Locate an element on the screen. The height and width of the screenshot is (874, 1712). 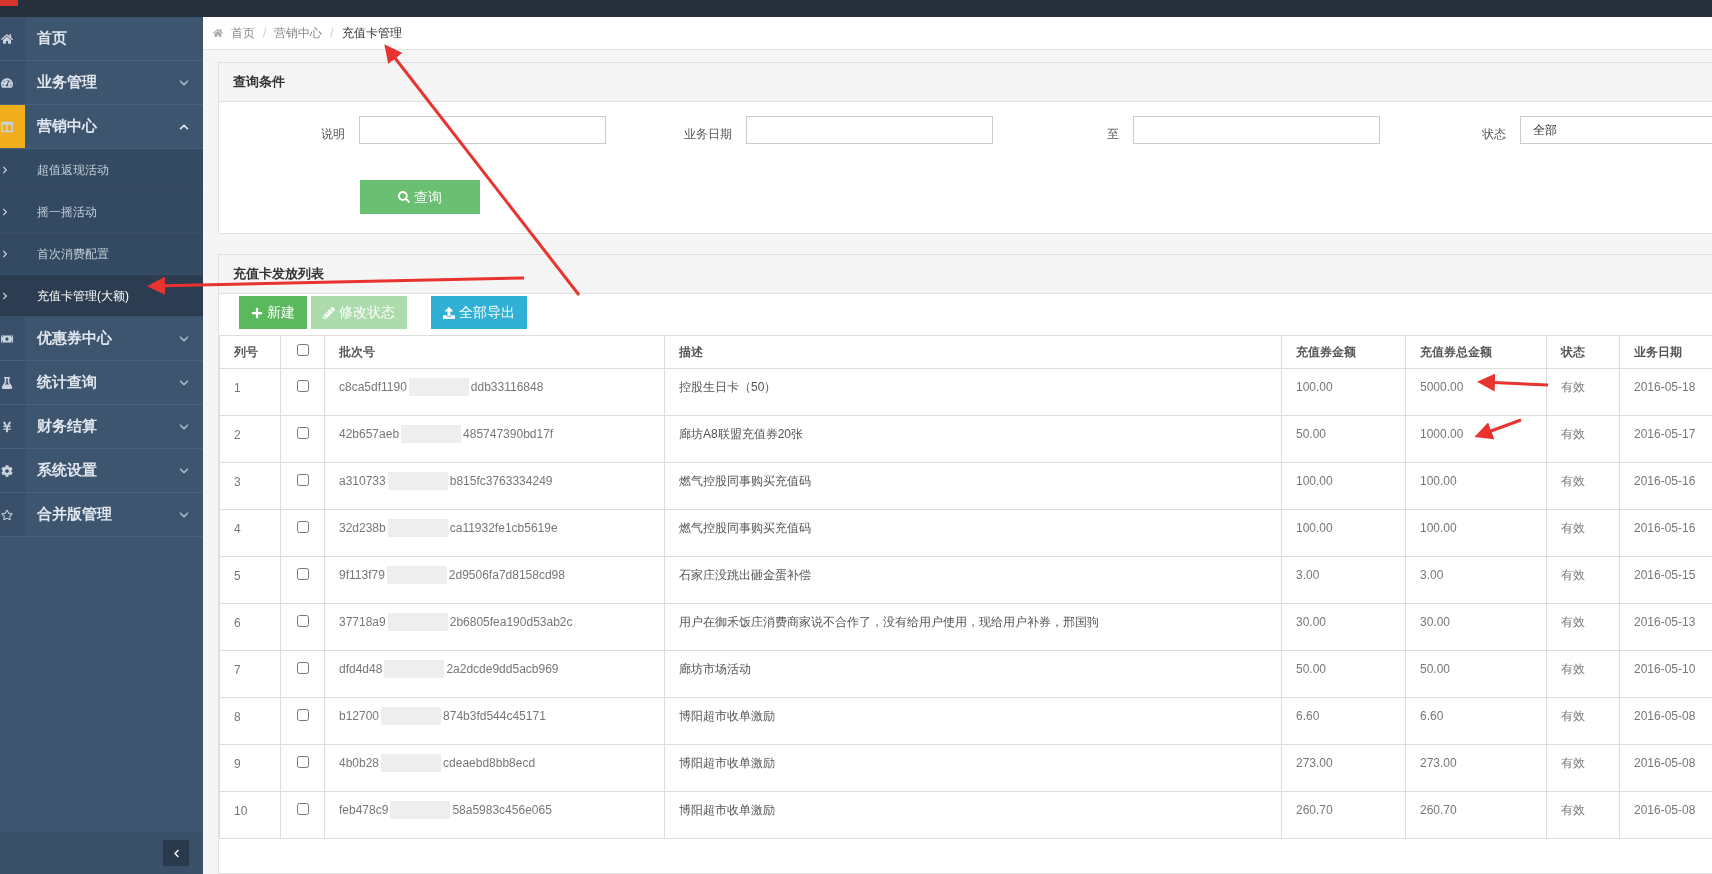
gauge-icon is located at coordinates (6, 82).